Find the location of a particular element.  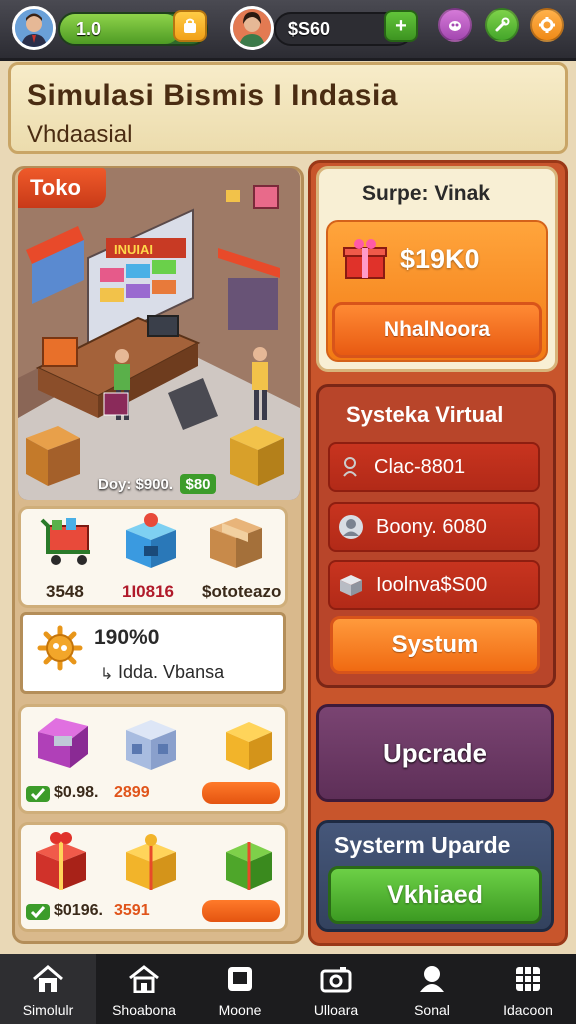

systeka-row-1-text: Clac-8801 is located at coordinates (420, 466).